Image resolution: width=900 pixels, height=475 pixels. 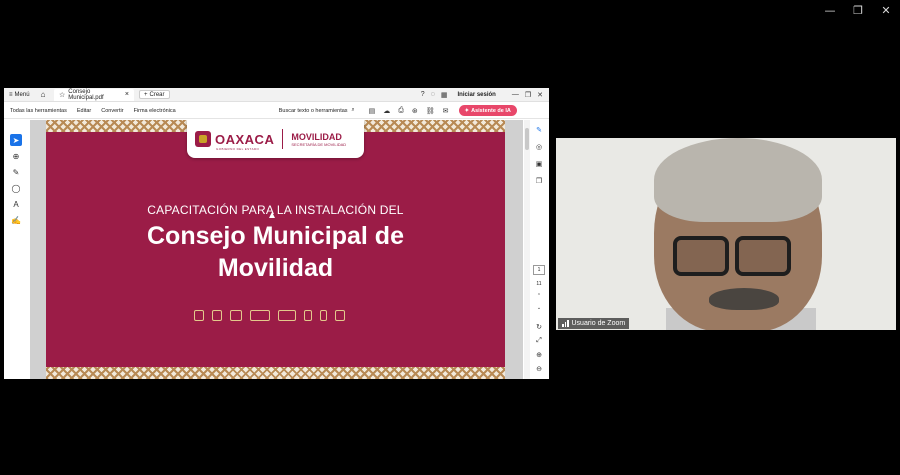 What do you see at coordinates (22, 94) in the screenshot?
I see `menu-label: Menú` at bounding box center [22, 94].